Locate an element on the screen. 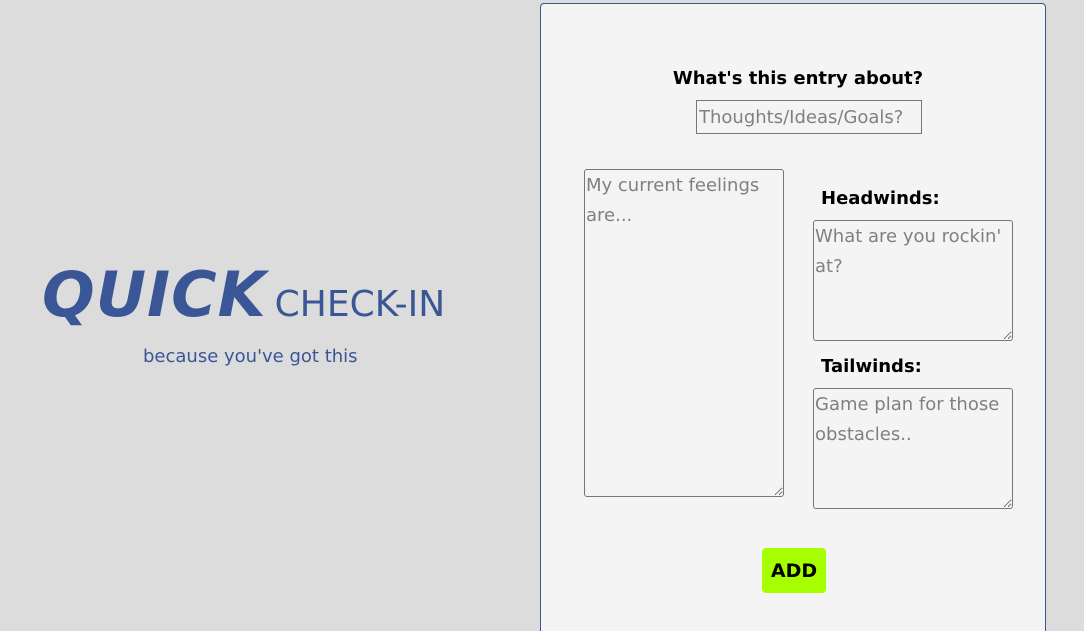 The width and height of the screenshot is (1084, 631). app-title: QUICK CHECK-IN is located at coordinates (243, 294).